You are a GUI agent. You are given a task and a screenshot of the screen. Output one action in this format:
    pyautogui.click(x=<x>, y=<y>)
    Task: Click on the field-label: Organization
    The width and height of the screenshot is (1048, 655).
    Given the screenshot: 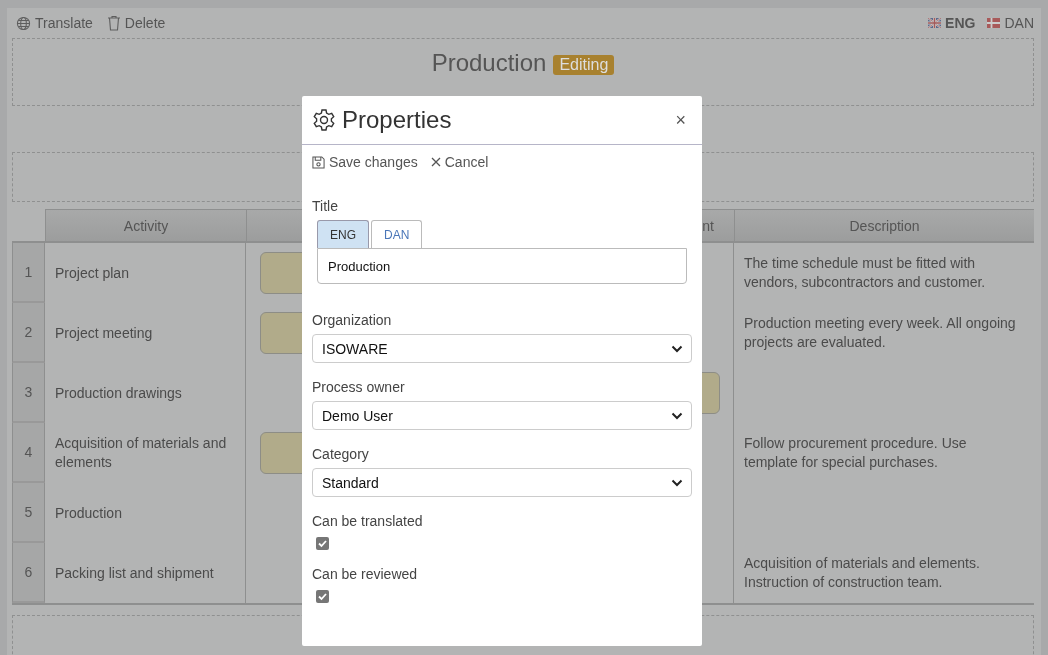 What is the action you would take?
    pyautogui.click(x=352, y=321)
    